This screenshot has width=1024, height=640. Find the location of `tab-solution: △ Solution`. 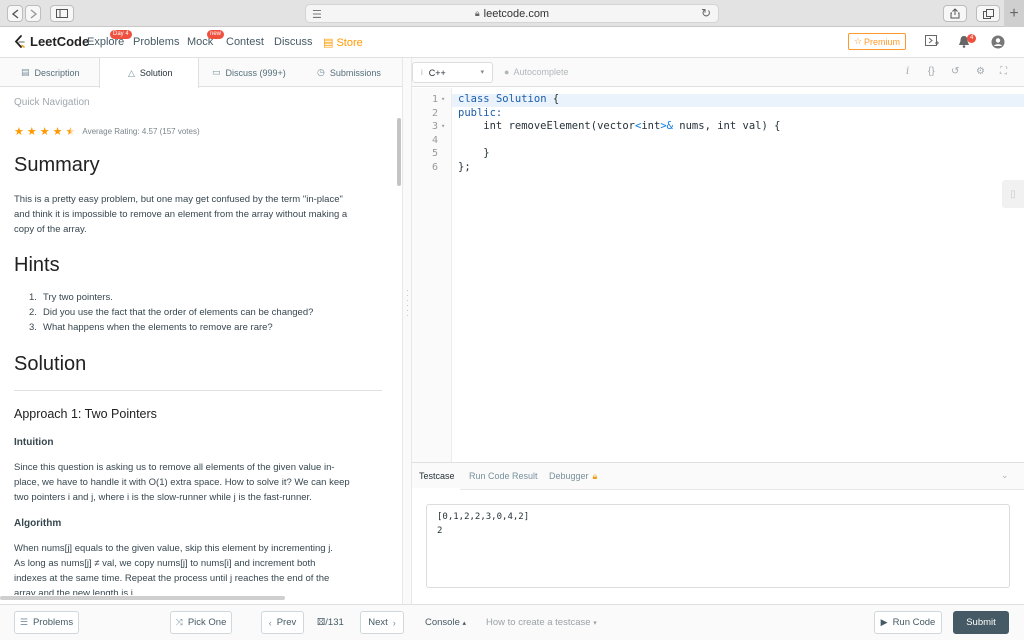

tab-solution: △ Solution is located at coordinates (149, 73).